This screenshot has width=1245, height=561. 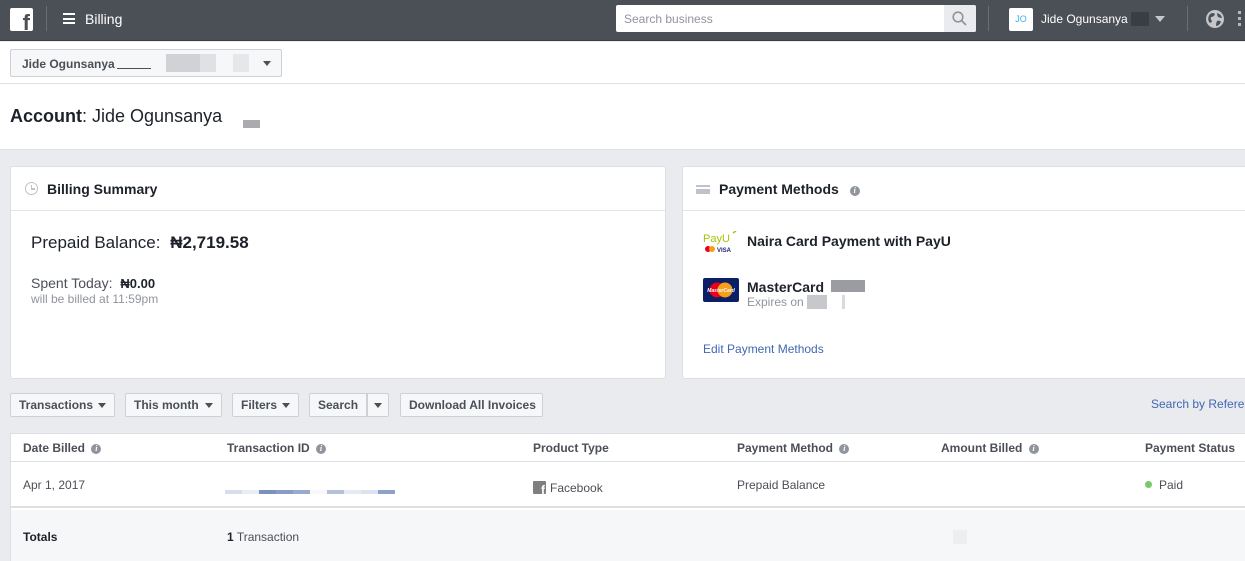 What do you see at coordinates (268, 537) in the screenshot?
I see `totals-count-unit: Transaction` at bounding box center [268, 537].